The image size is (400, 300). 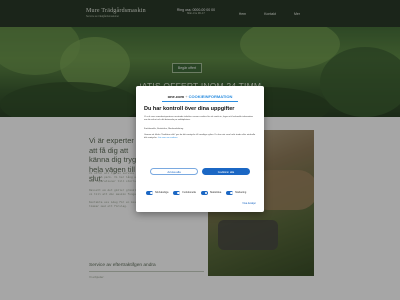 What do you see at coordinates (186, 96) in the screenshot?
I see `plus-sign: +` at bounding box center [186, 96].